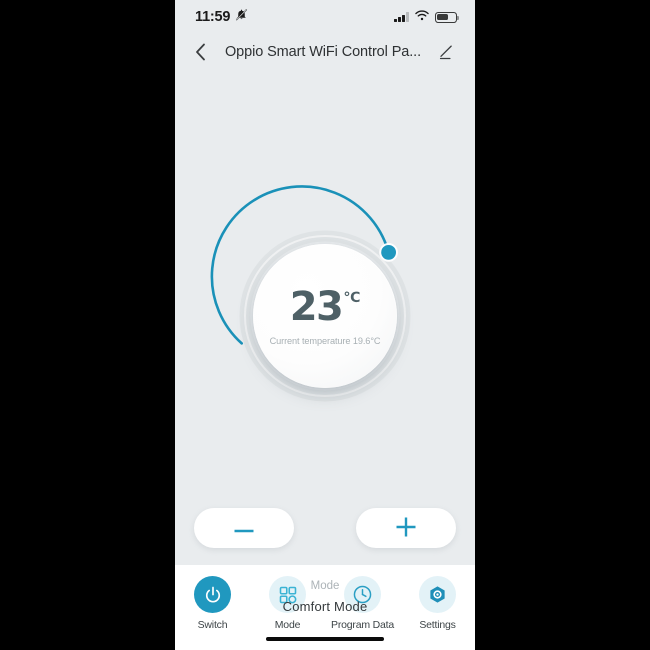  I want to click on target-temperature-display: 23 ℃, so click(325, 307).